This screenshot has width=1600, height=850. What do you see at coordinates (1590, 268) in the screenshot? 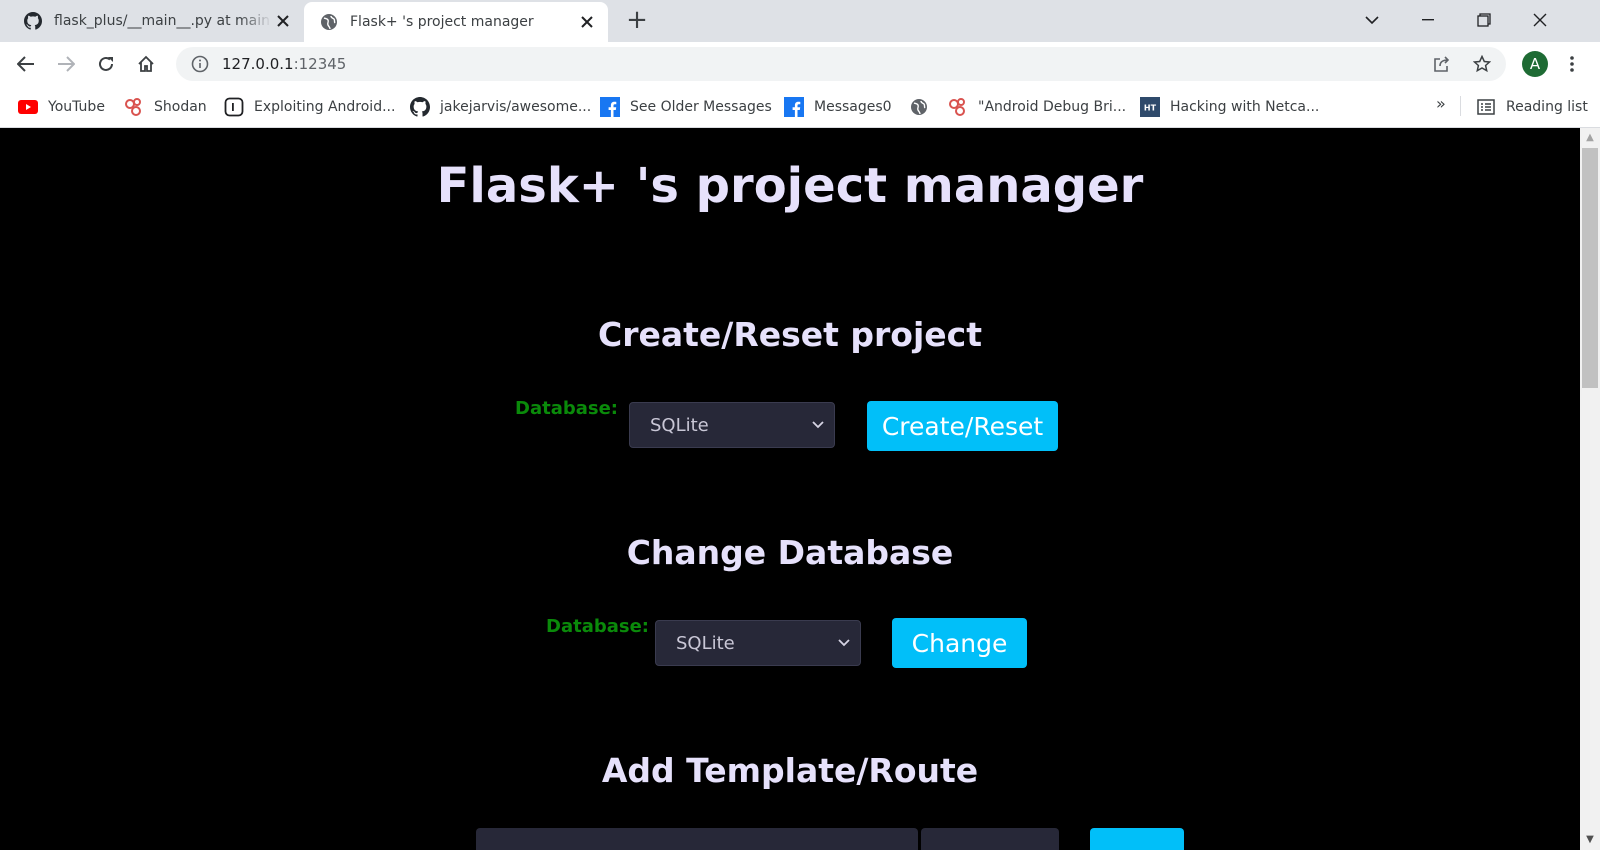
I see `scroll-thumb` at bounding box center [1590, 268].